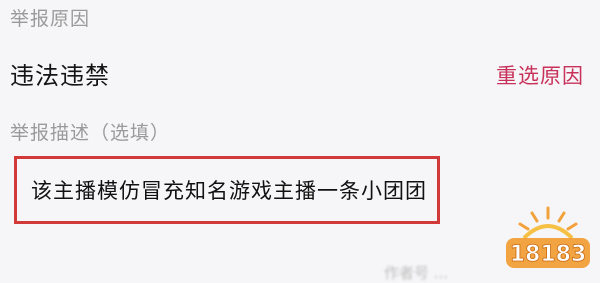 The height and width of the screenshot is (283, 600). I want to click on report-reason-value: 违法违禁, so click(60, 76).